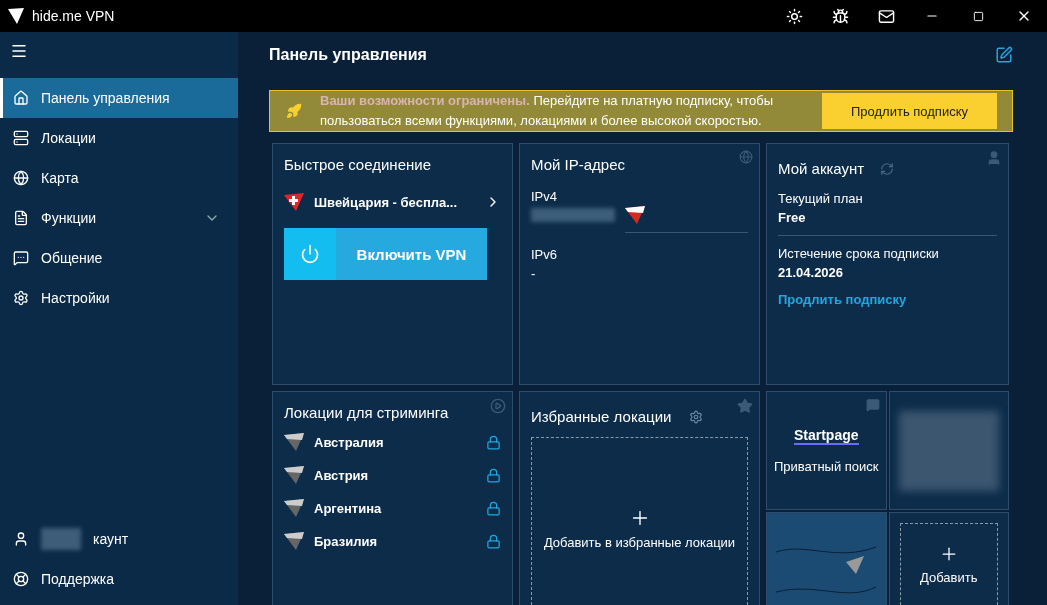  What do you see at coordinates (601, 416) in the screenshot?
I see `card-title: Избранные локации` at bounding box center [601, 416].